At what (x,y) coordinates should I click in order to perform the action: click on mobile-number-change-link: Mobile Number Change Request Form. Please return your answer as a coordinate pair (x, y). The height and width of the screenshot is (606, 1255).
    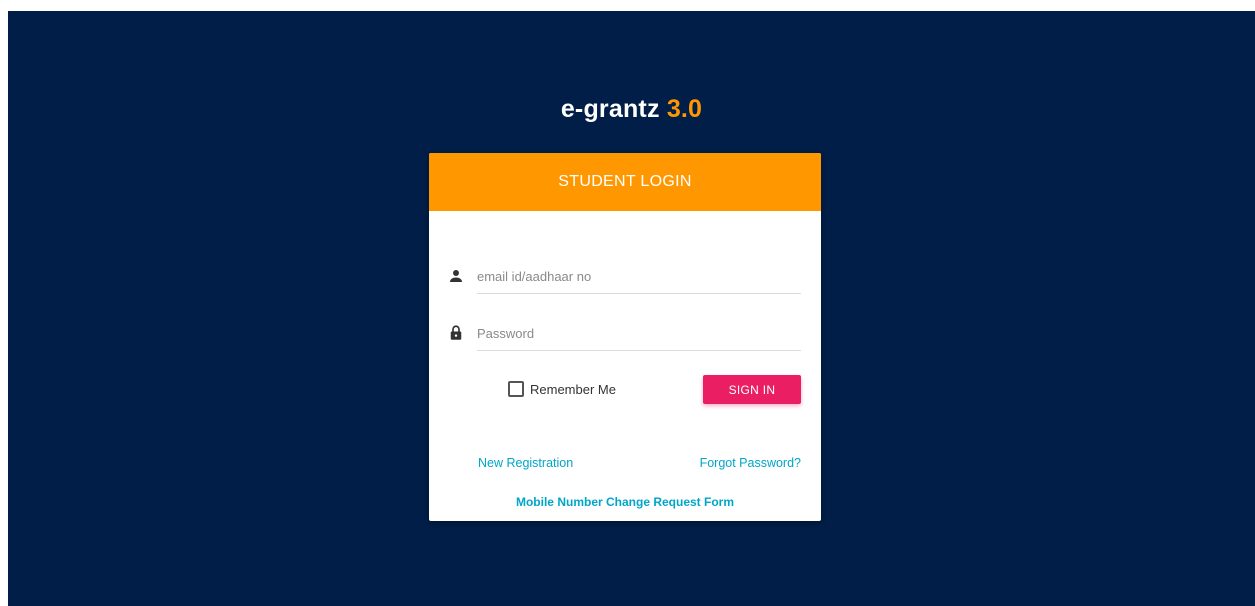
    Looking at the image, I should click on (625, 502).